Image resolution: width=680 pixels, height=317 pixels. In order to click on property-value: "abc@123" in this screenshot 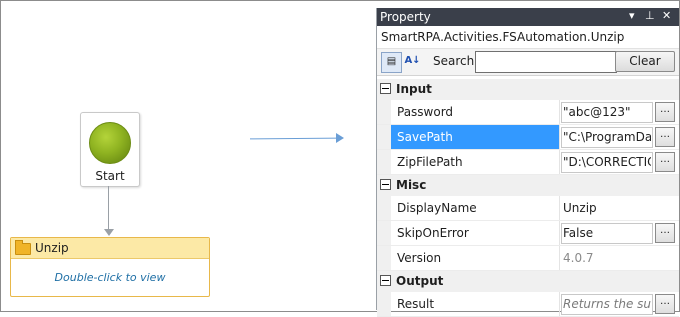, I will do `click(597, 112)`.